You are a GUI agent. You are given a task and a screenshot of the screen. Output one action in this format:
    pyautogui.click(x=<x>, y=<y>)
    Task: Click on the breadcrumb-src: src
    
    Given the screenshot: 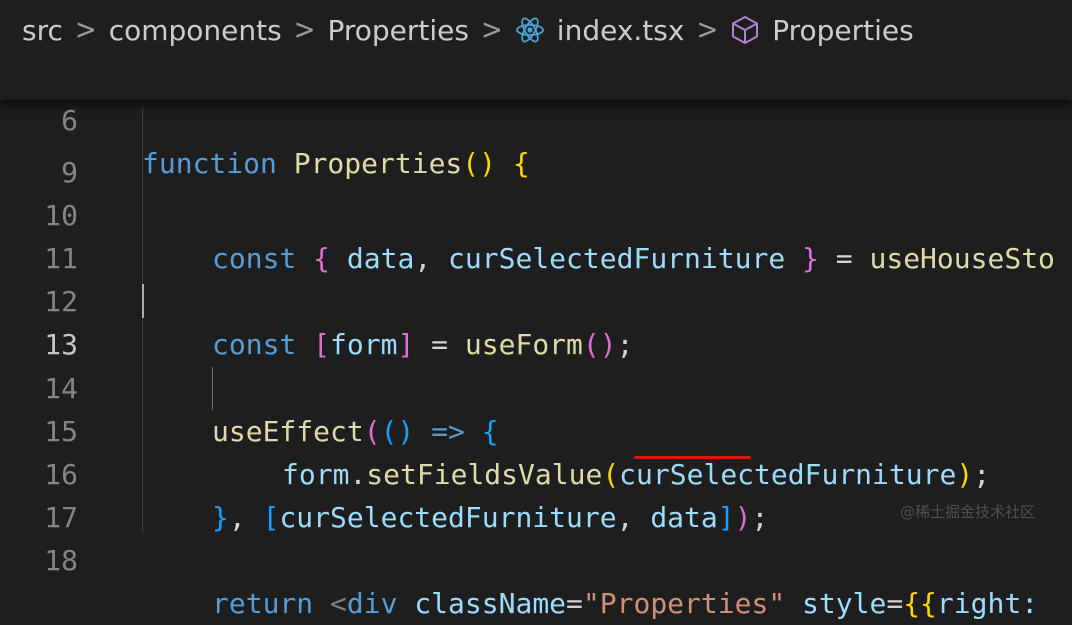 What is the action you would take?
    pyautogui.click(x=42, y=30)
    